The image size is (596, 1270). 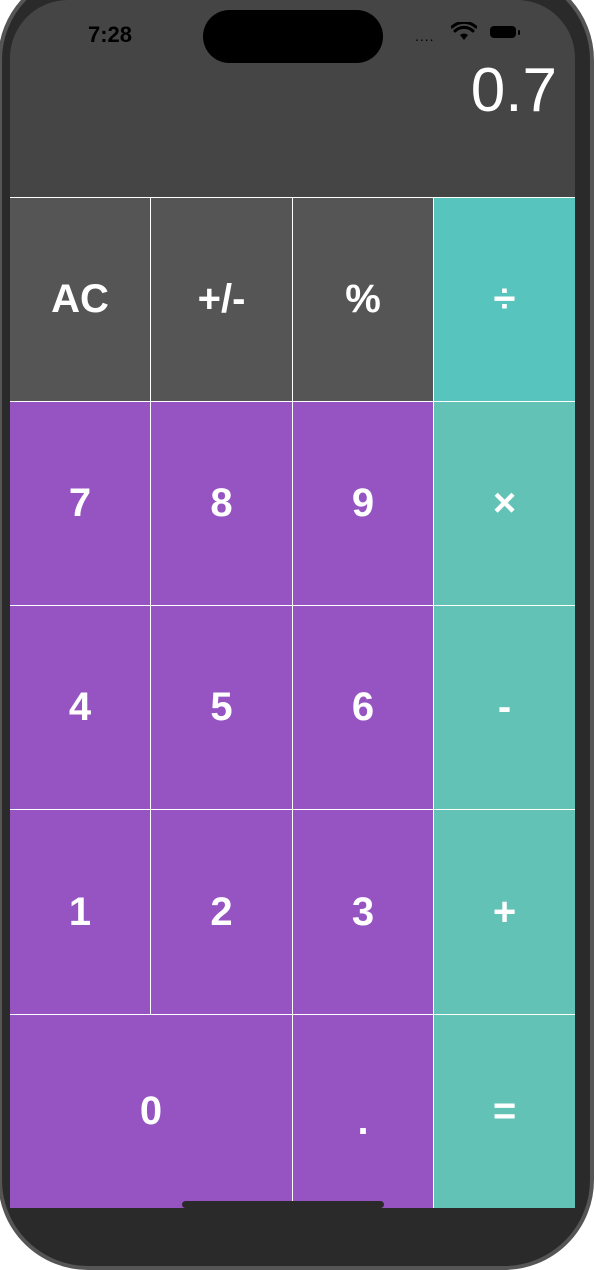 What do you see at coordinates (80, 504) in the screenshot?
I see `digit-7-button: 7` at bounding box center [80, 504].